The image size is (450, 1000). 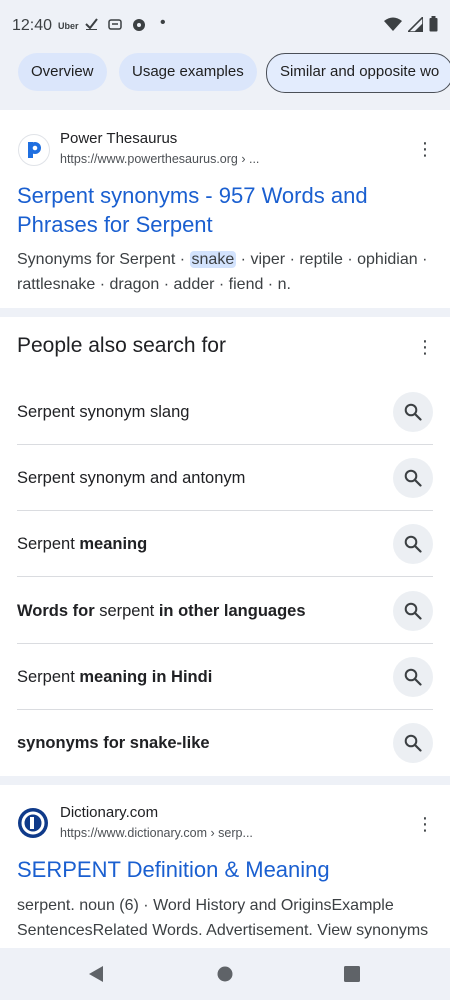 I want to click on related-search-item: Words for serpent in other languages, so click(x=225, y=611).